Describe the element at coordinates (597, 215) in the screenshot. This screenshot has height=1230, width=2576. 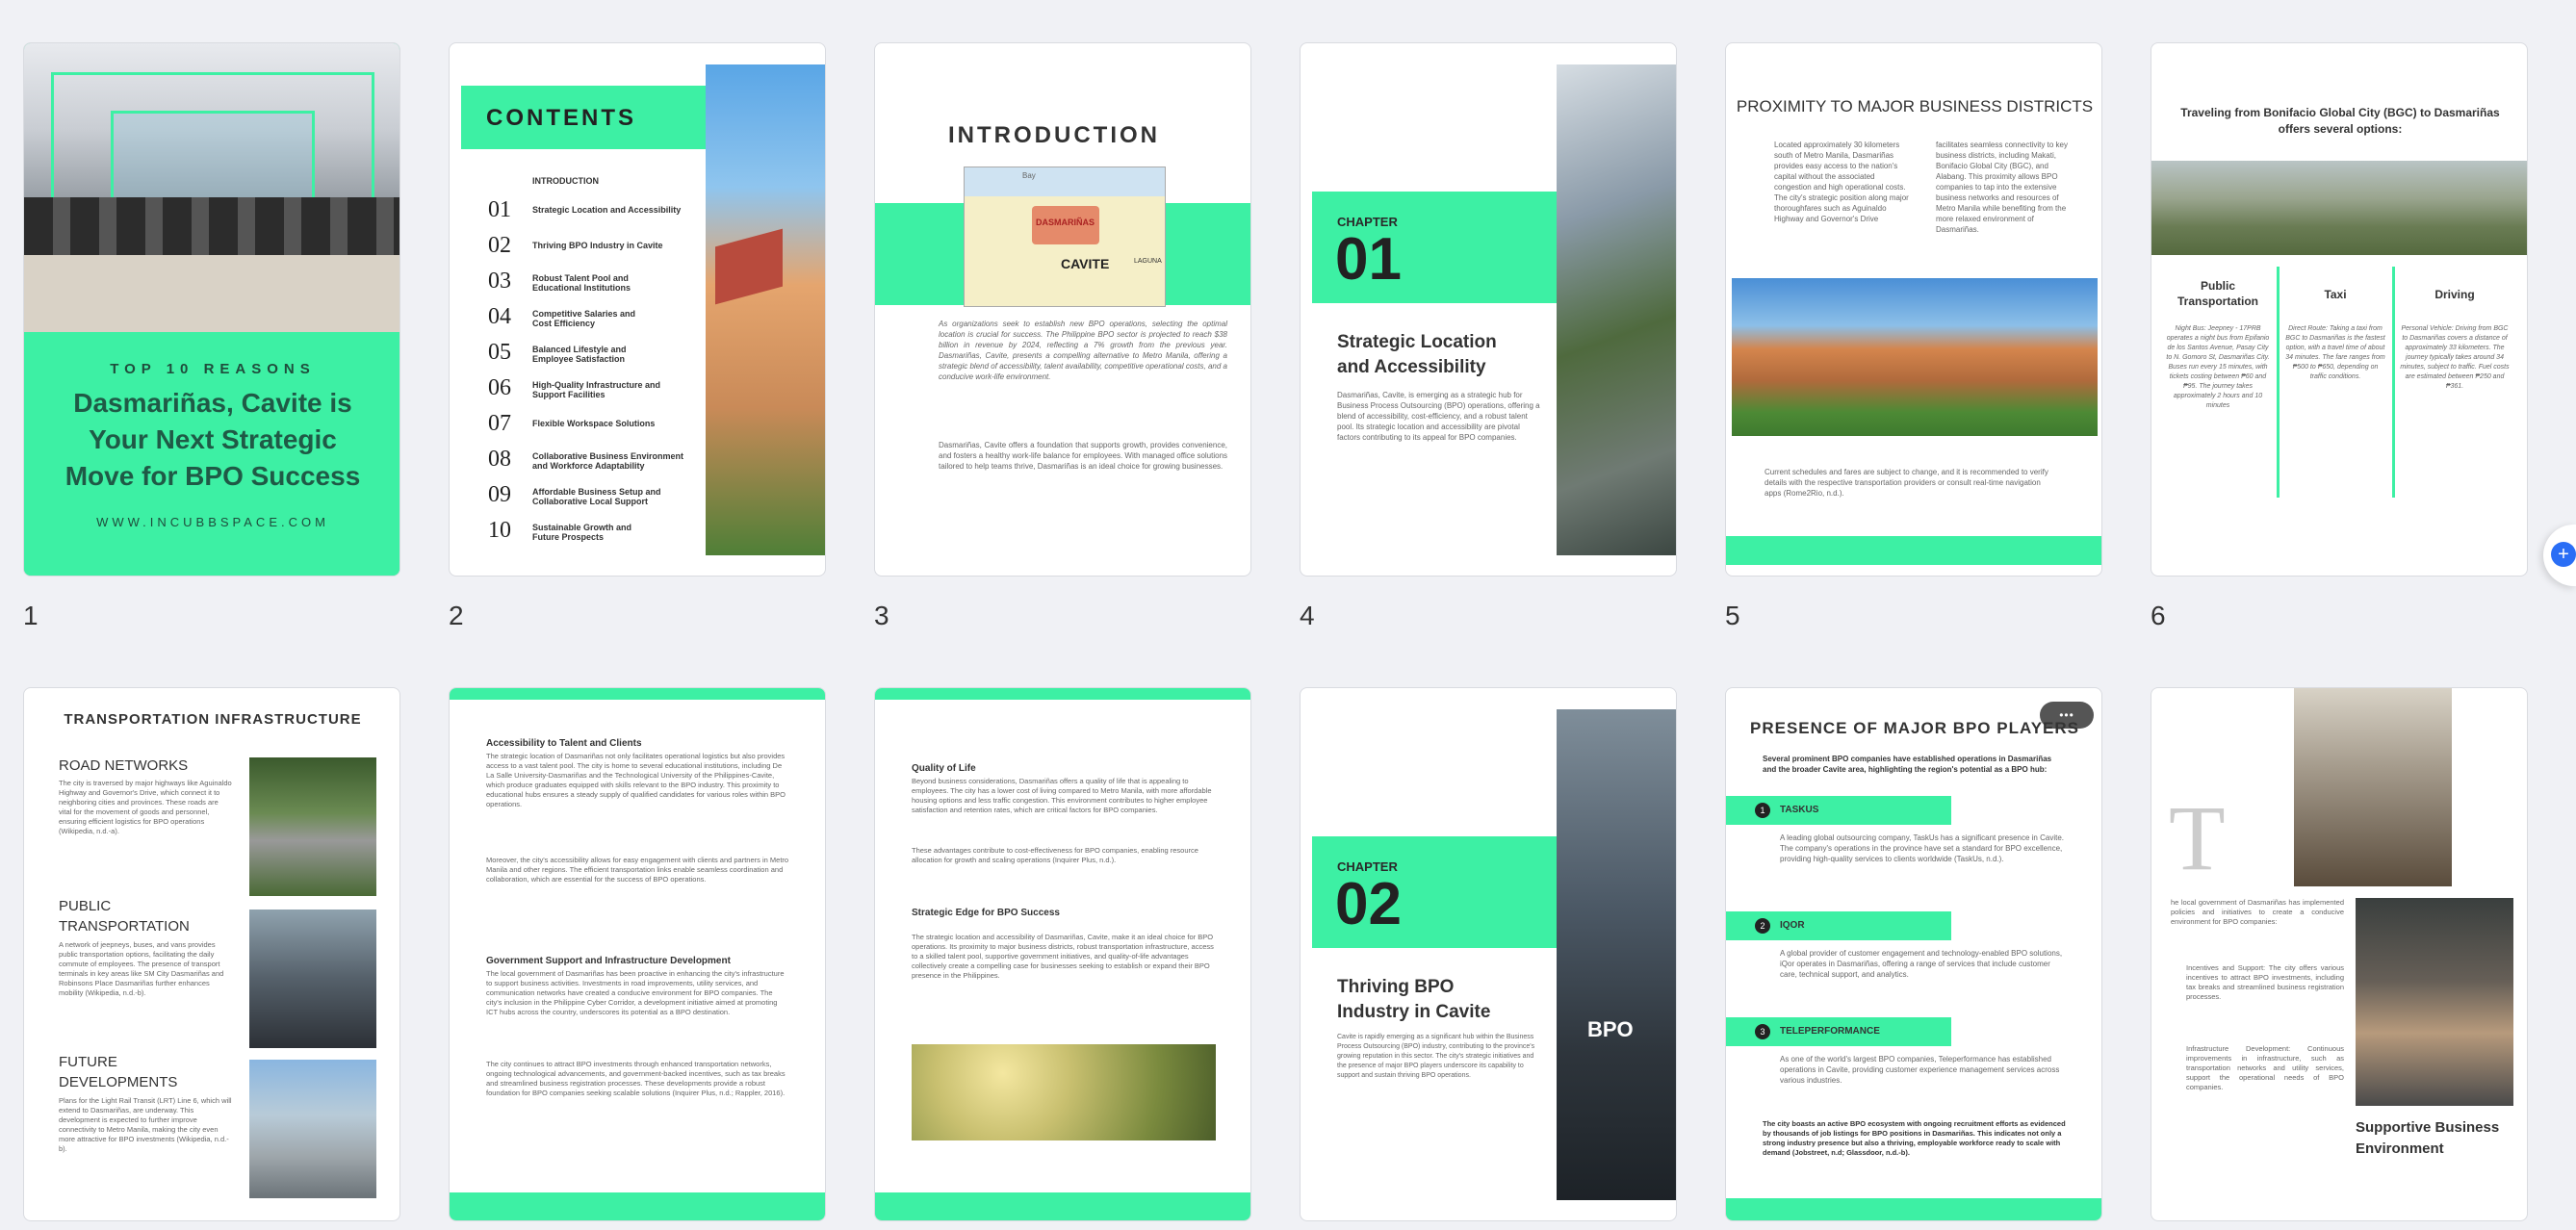
I see `toc-item: 01 Strategic Location and Accessibility` at that location.